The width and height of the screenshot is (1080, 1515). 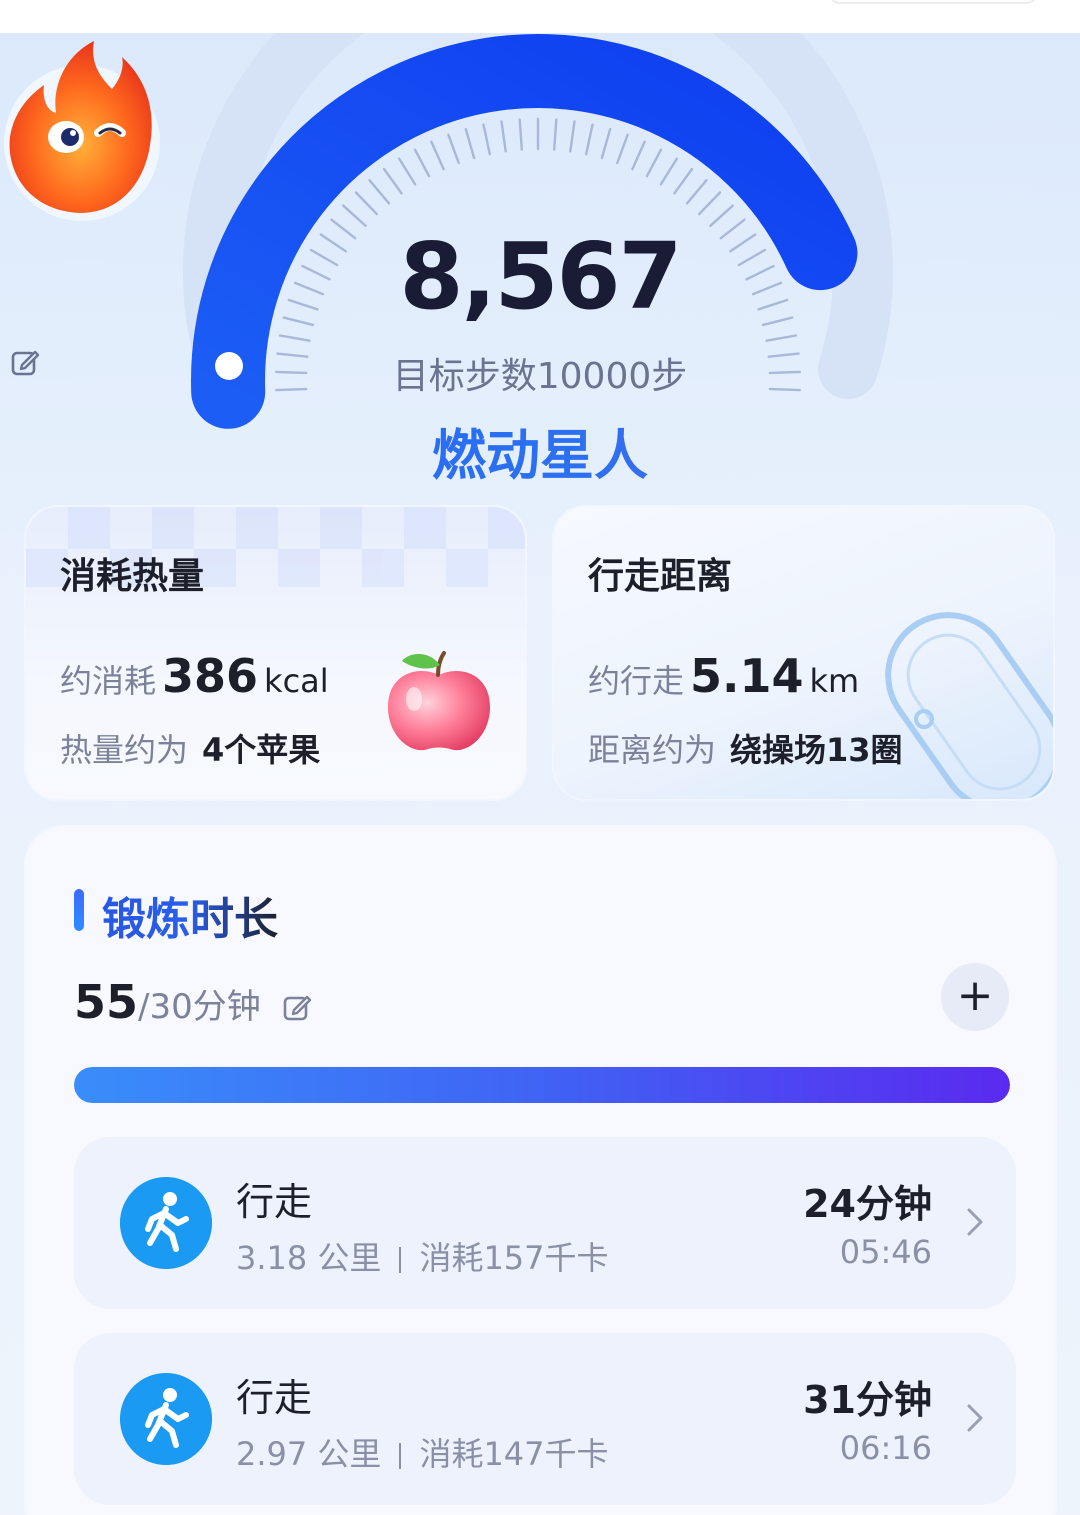 What do you see at coordinates (540, 16) in the screenshot?
I see `top-bar` at bounding box center [540, 16].